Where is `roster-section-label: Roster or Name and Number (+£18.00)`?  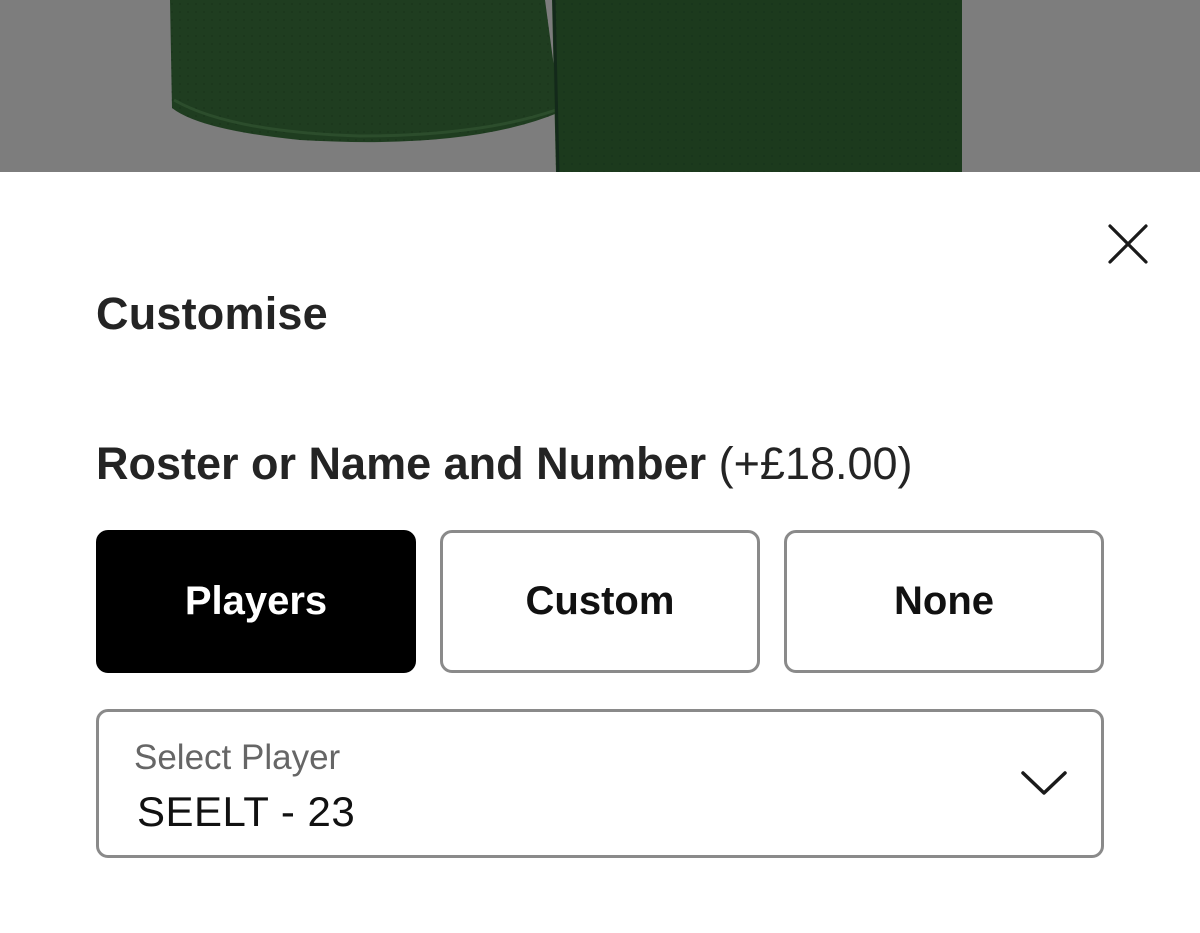
roster-section-label: Roster or Name and Number (+£18.00) is located at coordinates (504, 464).